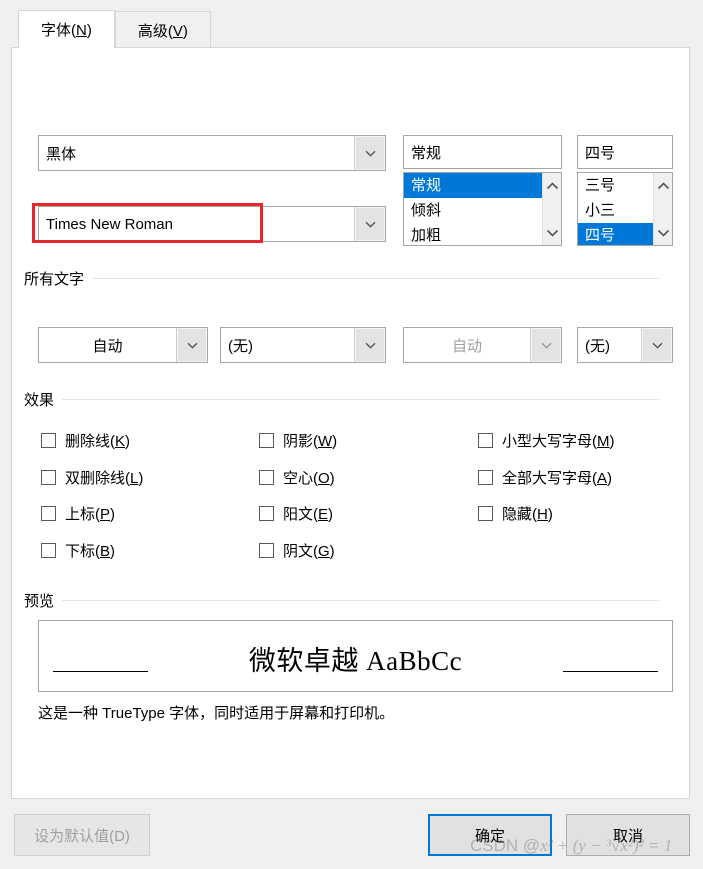  Describe the element at coordinates (527, 514) in the screenshot. I see `checkbox-label: 隐藏(H)` at that location.